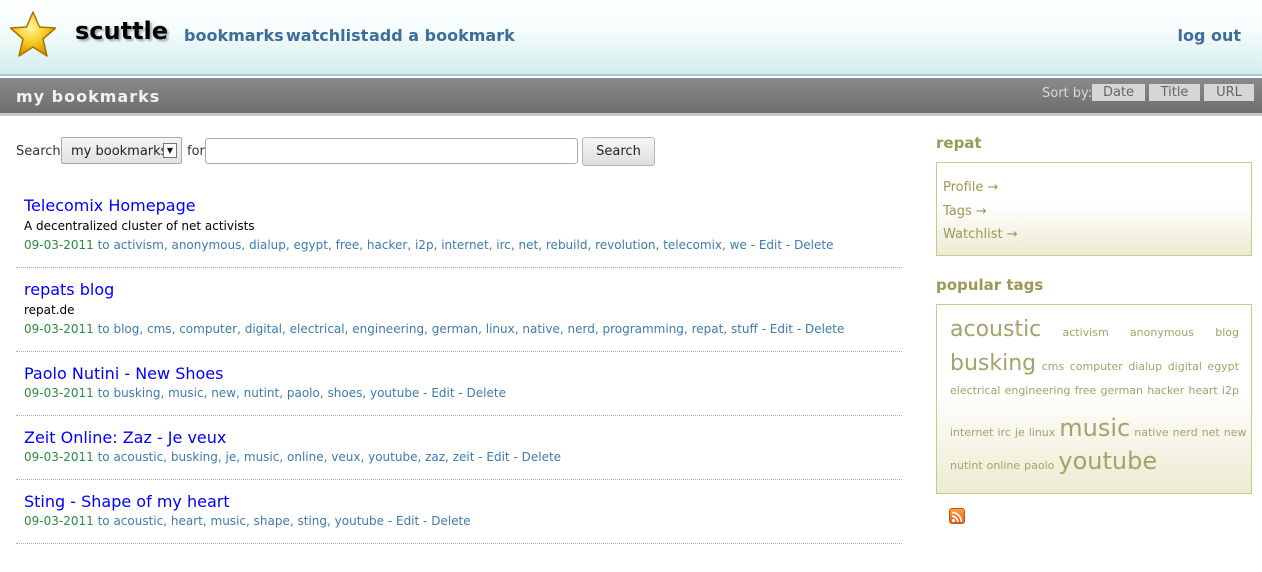 Image resolution: width=1262 pixels, height=572 pixels. I want to click on tag-cloud-link: engineering, so click(1038, 390).